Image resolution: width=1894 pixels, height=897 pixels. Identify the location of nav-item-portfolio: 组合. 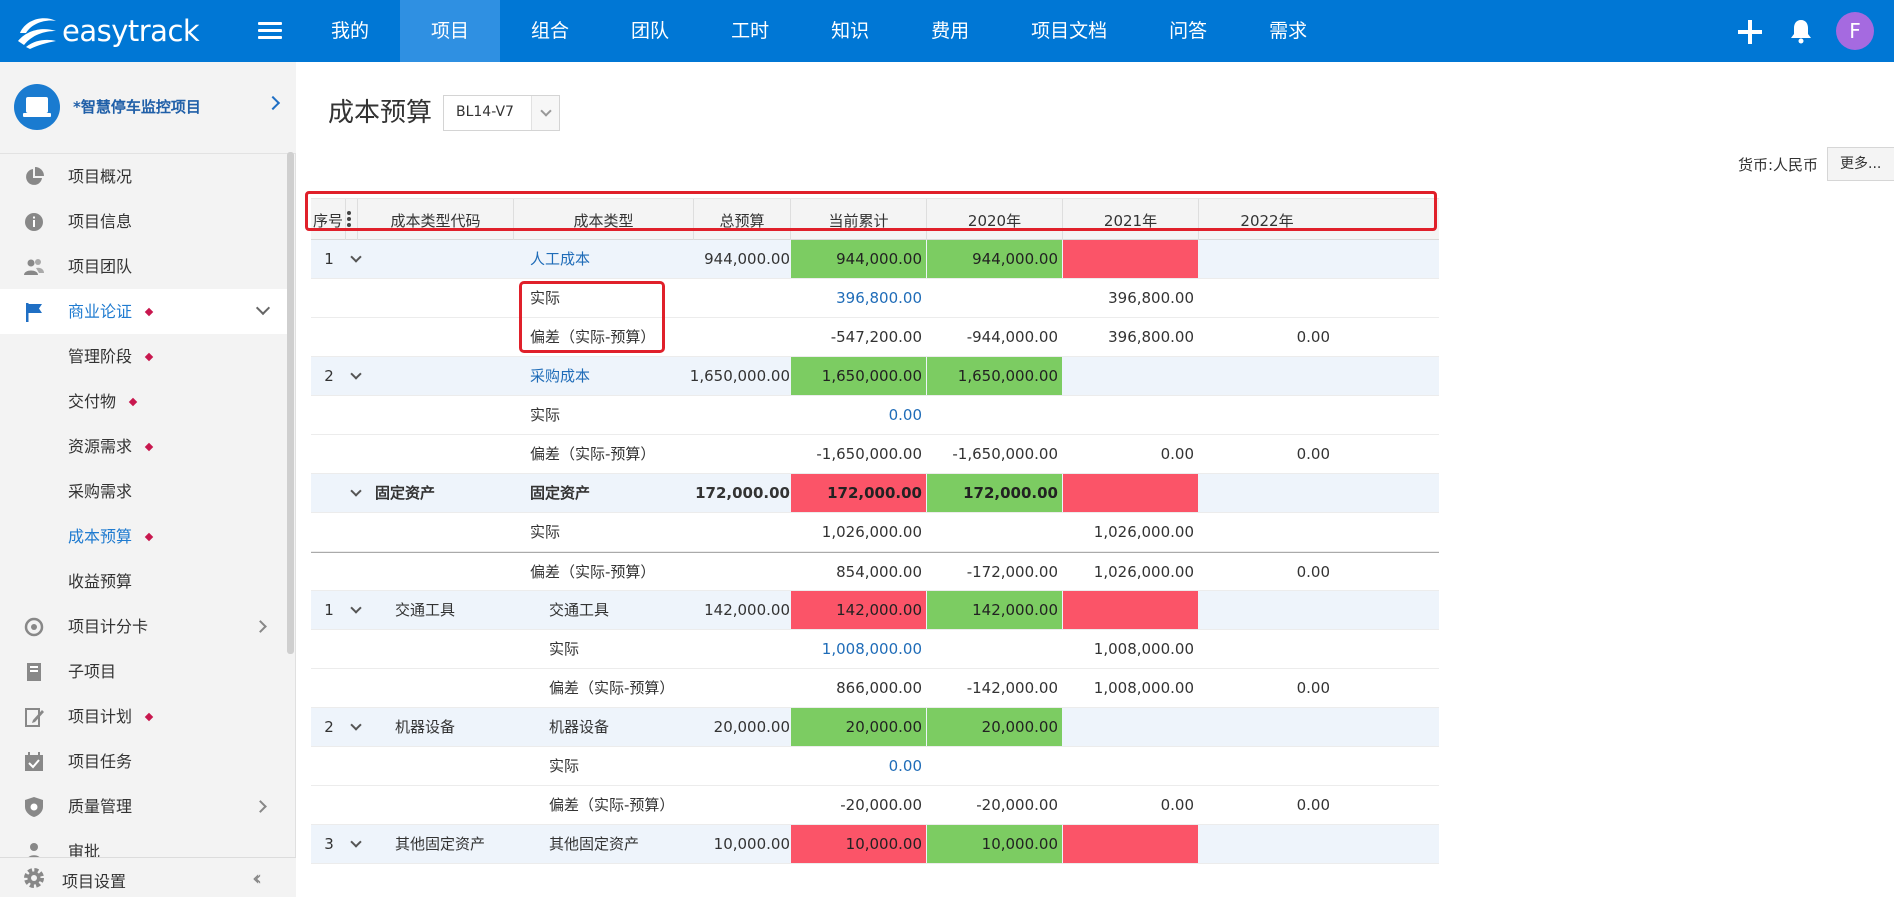
(550, 31).